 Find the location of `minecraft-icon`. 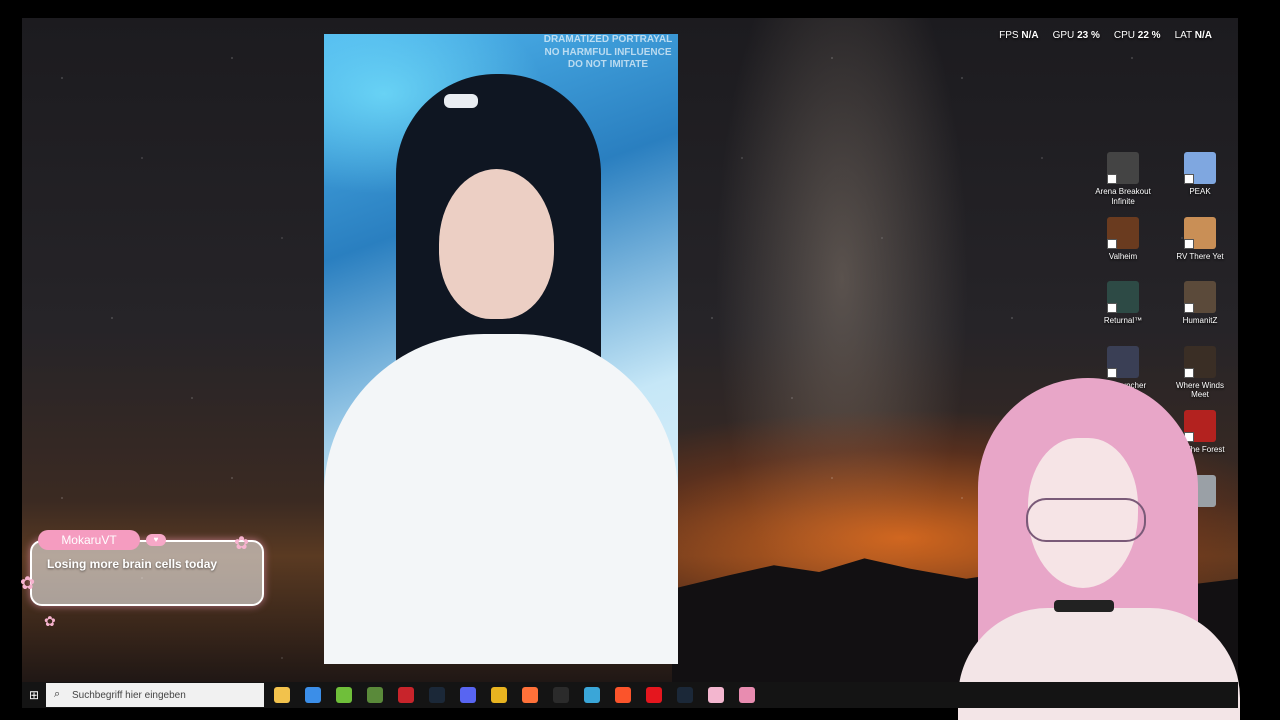

minecraft-icon is located at coordinates (375, 695).